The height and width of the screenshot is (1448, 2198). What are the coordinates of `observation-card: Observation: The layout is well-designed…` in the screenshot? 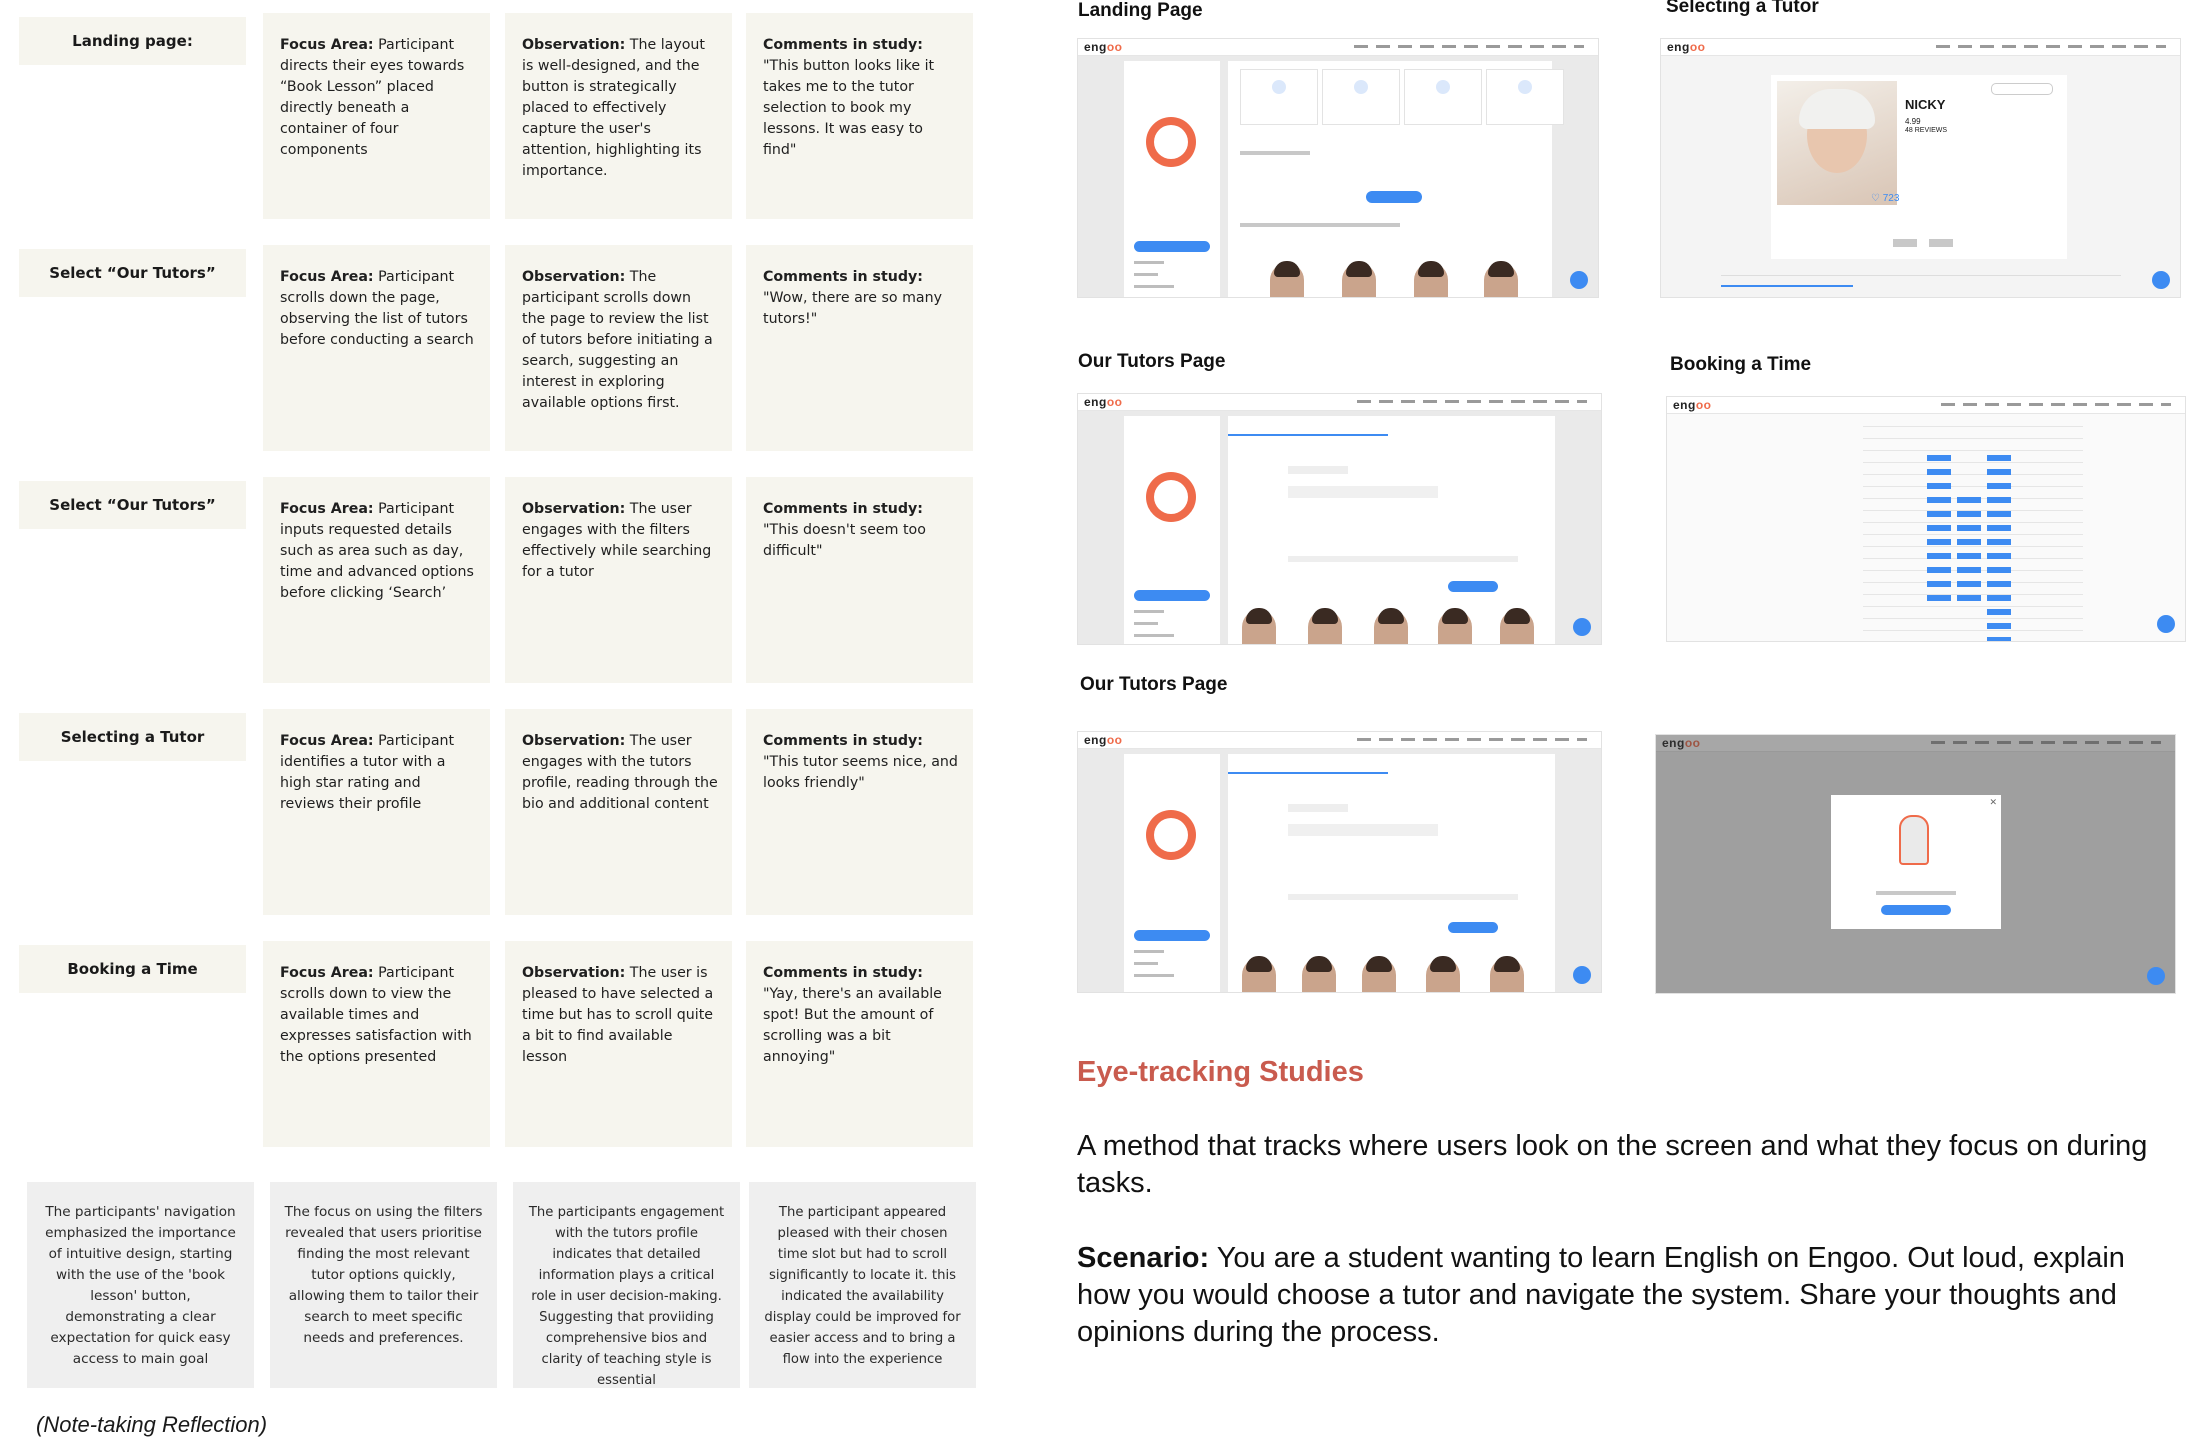 It's located at (618, 116).